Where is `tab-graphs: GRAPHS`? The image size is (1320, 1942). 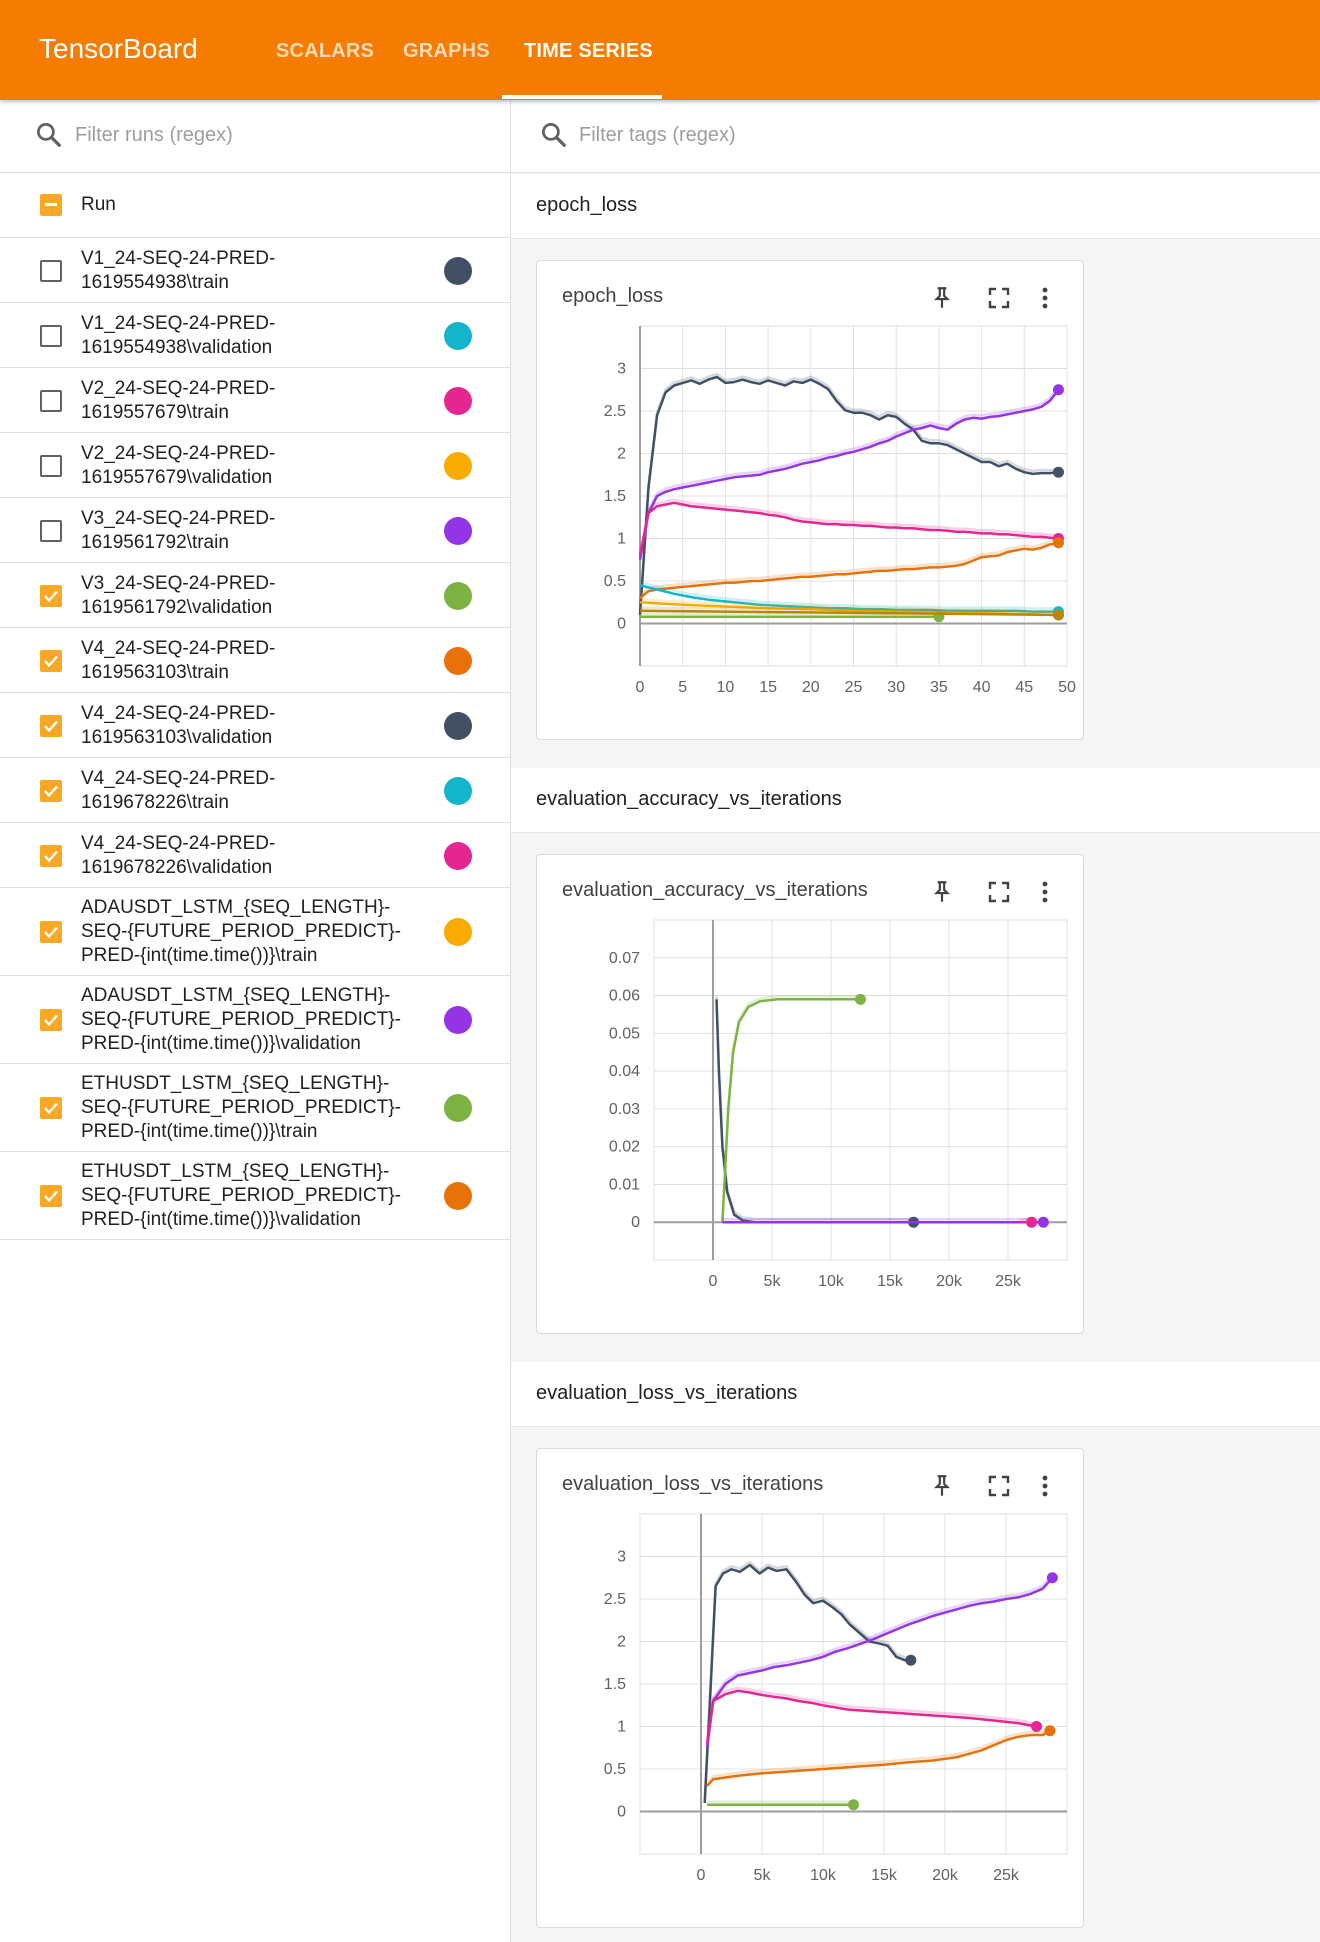 tab-graphs: GRAPHS is located at coordinates (446, 51).